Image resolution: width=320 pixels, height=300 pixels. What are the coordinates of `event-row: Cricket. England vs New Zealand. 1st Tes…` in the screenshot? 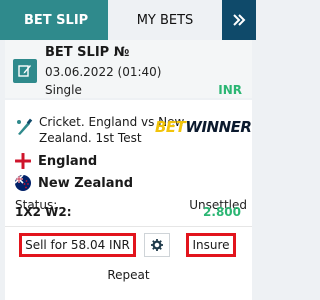 It's located at (133, 131).